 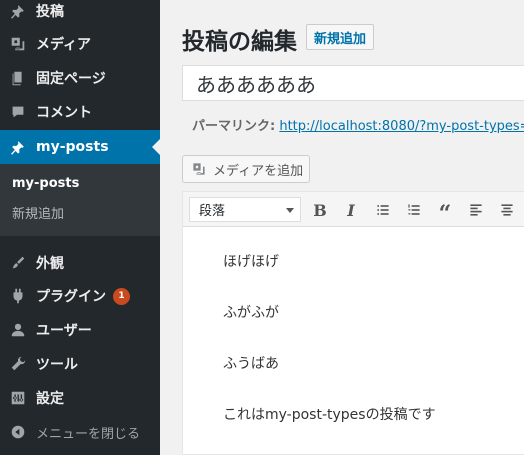 What do you see at coordinates (18, 364) in the screenshot?
I see `wrench-icon` at bounding box center [18, 364].